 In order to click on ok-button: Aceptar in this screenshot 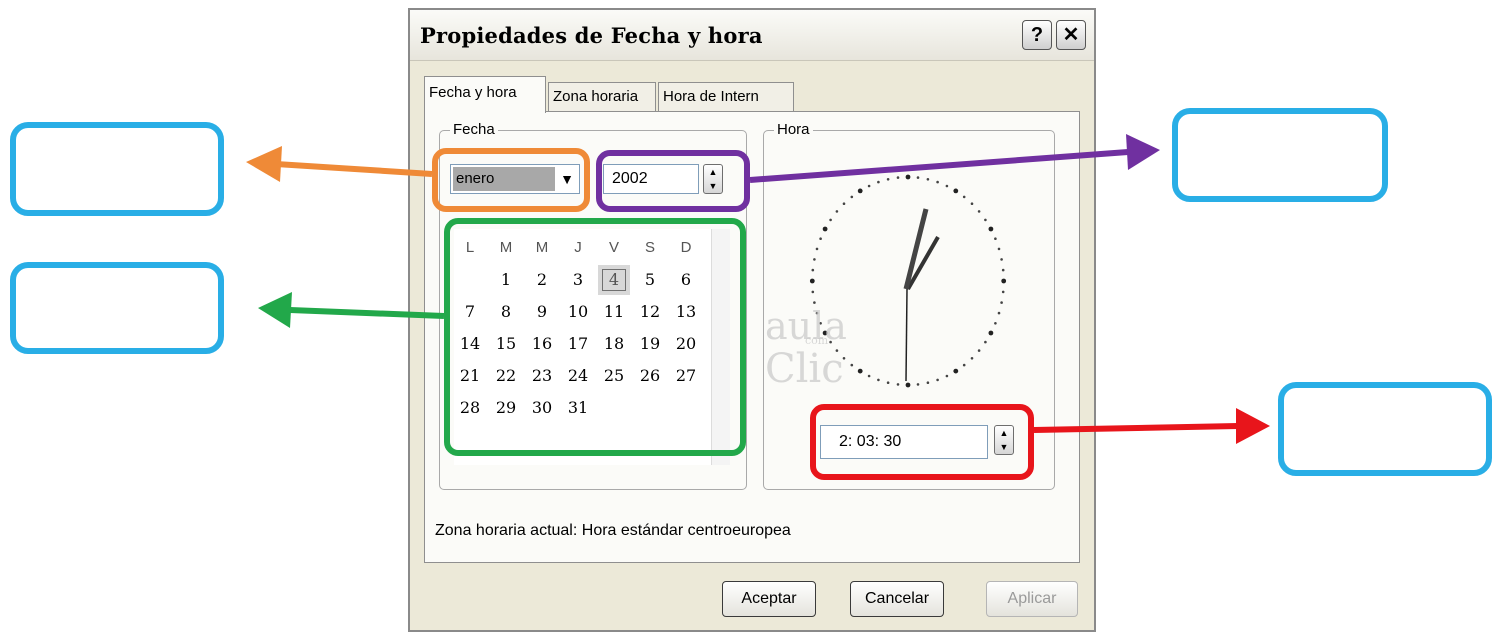, I will do `click(769, 599)`.